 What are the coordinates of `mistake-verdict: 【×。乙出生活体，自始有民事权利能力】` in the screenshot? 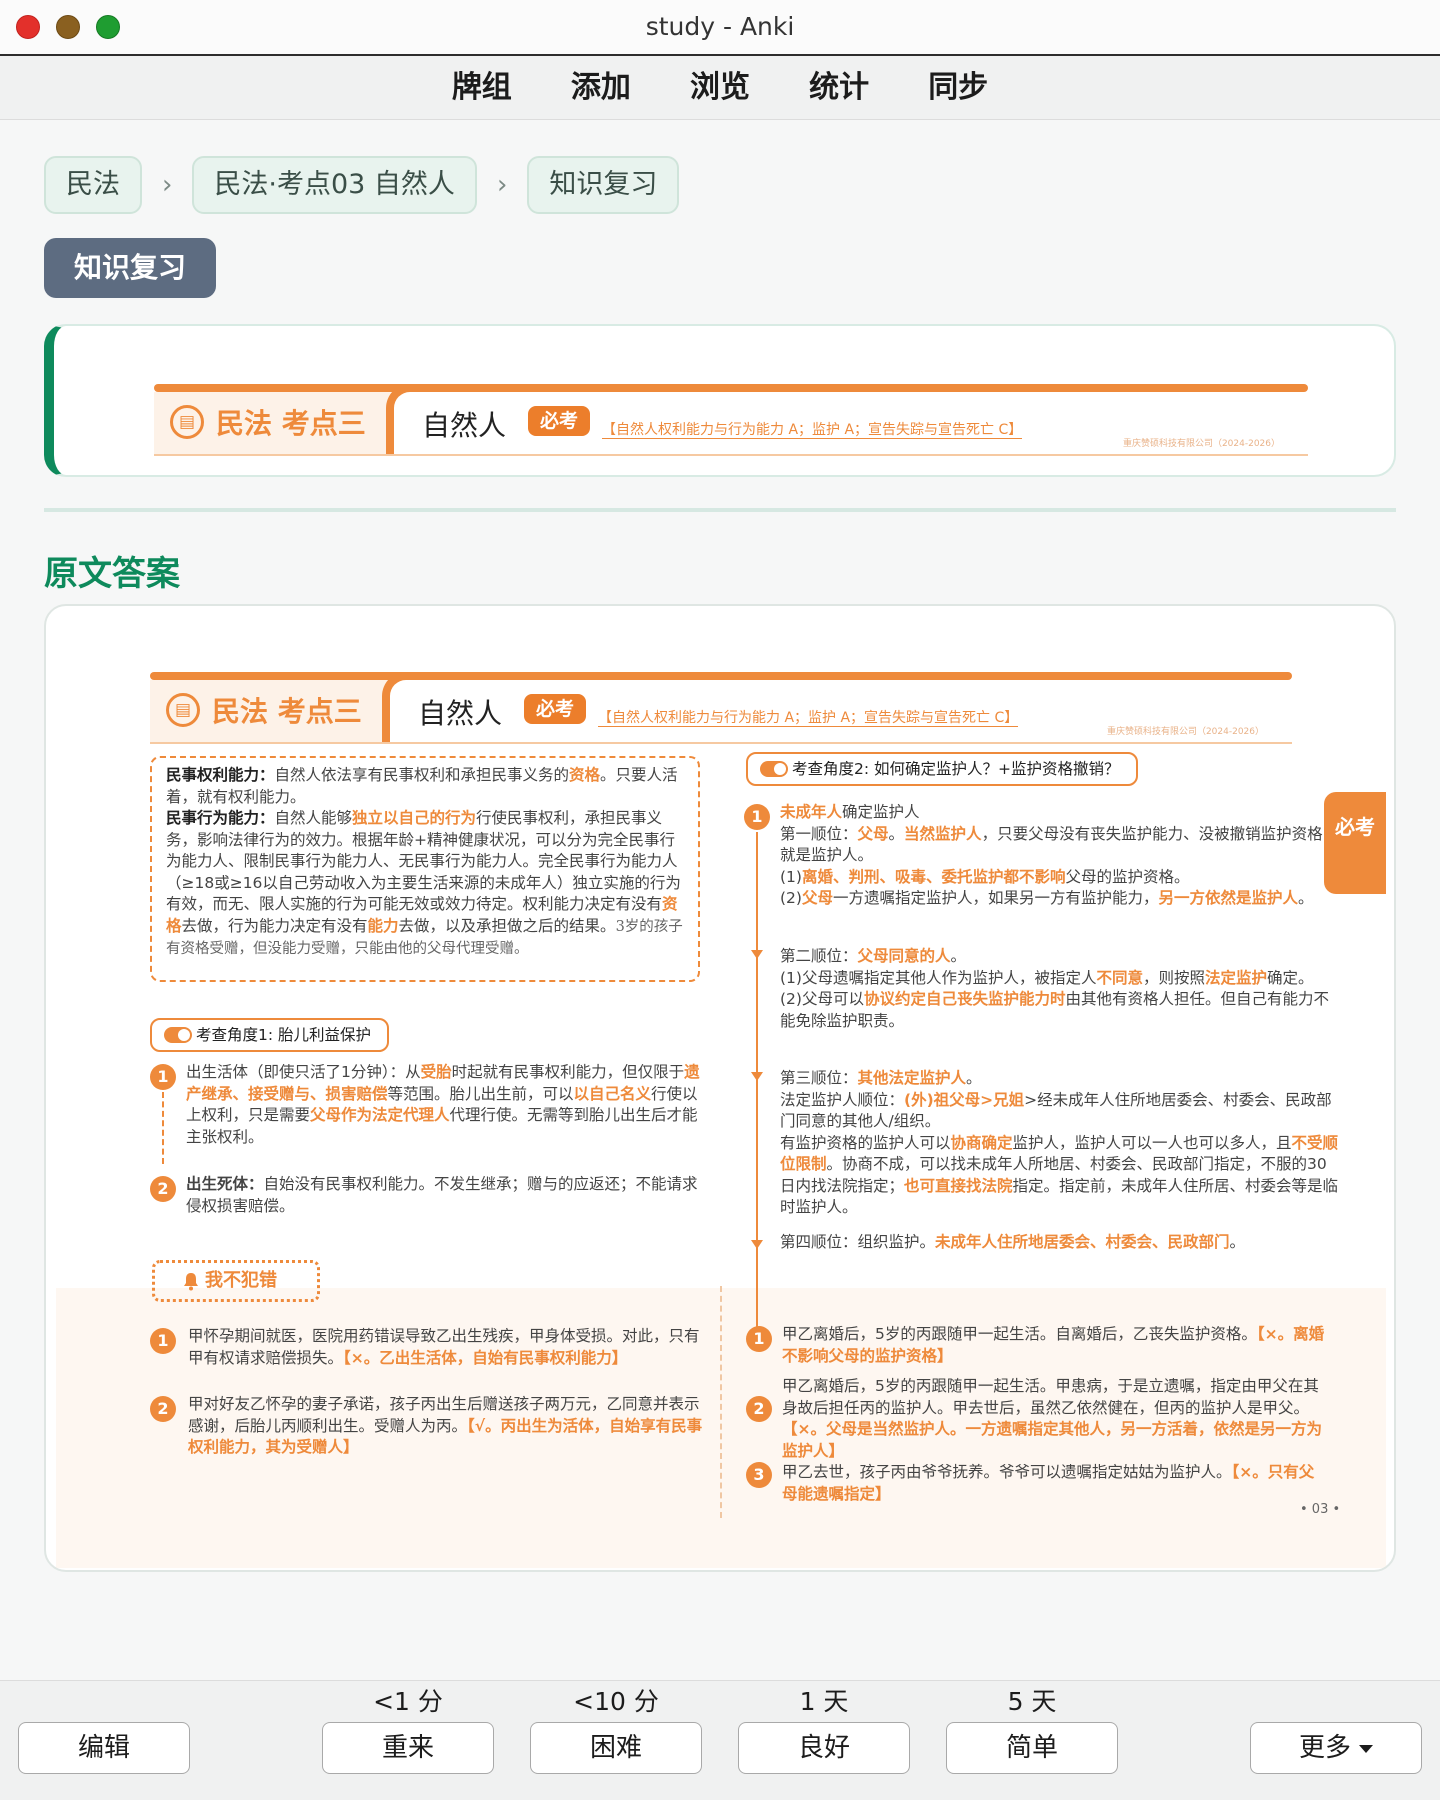 It's located at (485, 1357).